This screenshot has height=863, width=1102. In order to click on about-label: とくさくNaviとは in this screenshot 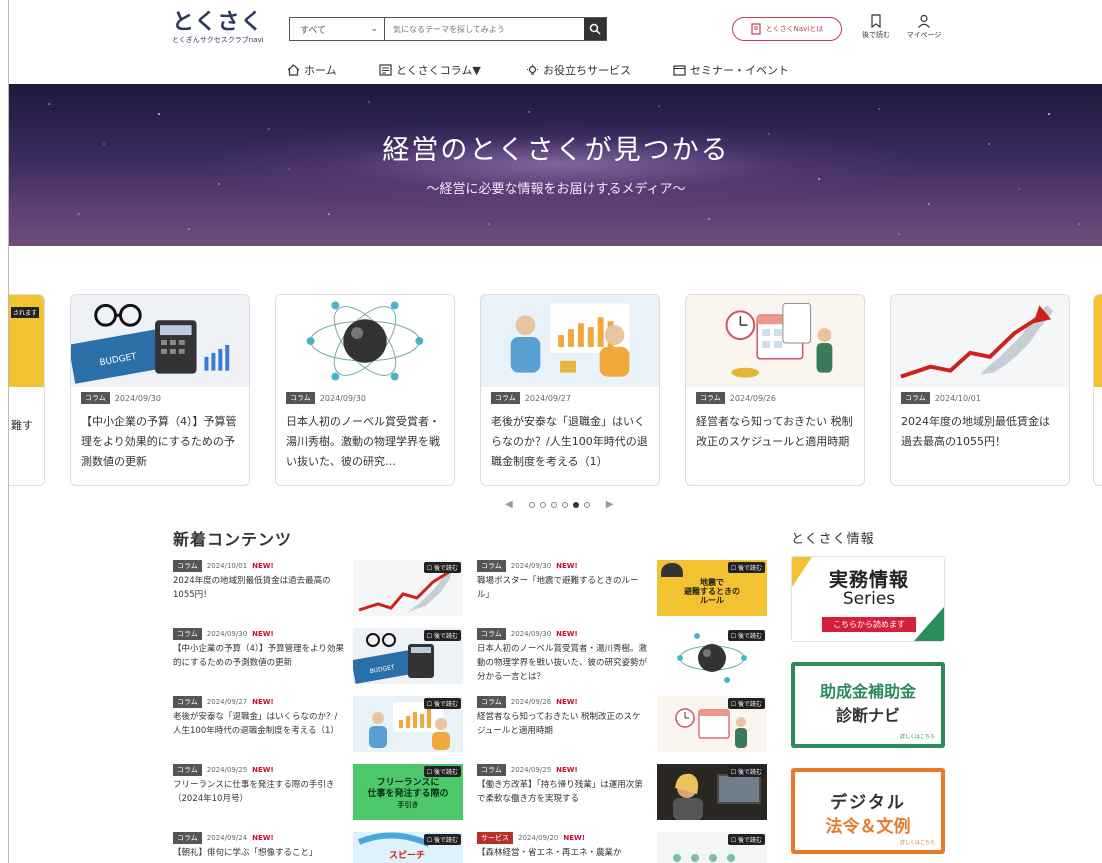, I will do `click(794, 29)`.